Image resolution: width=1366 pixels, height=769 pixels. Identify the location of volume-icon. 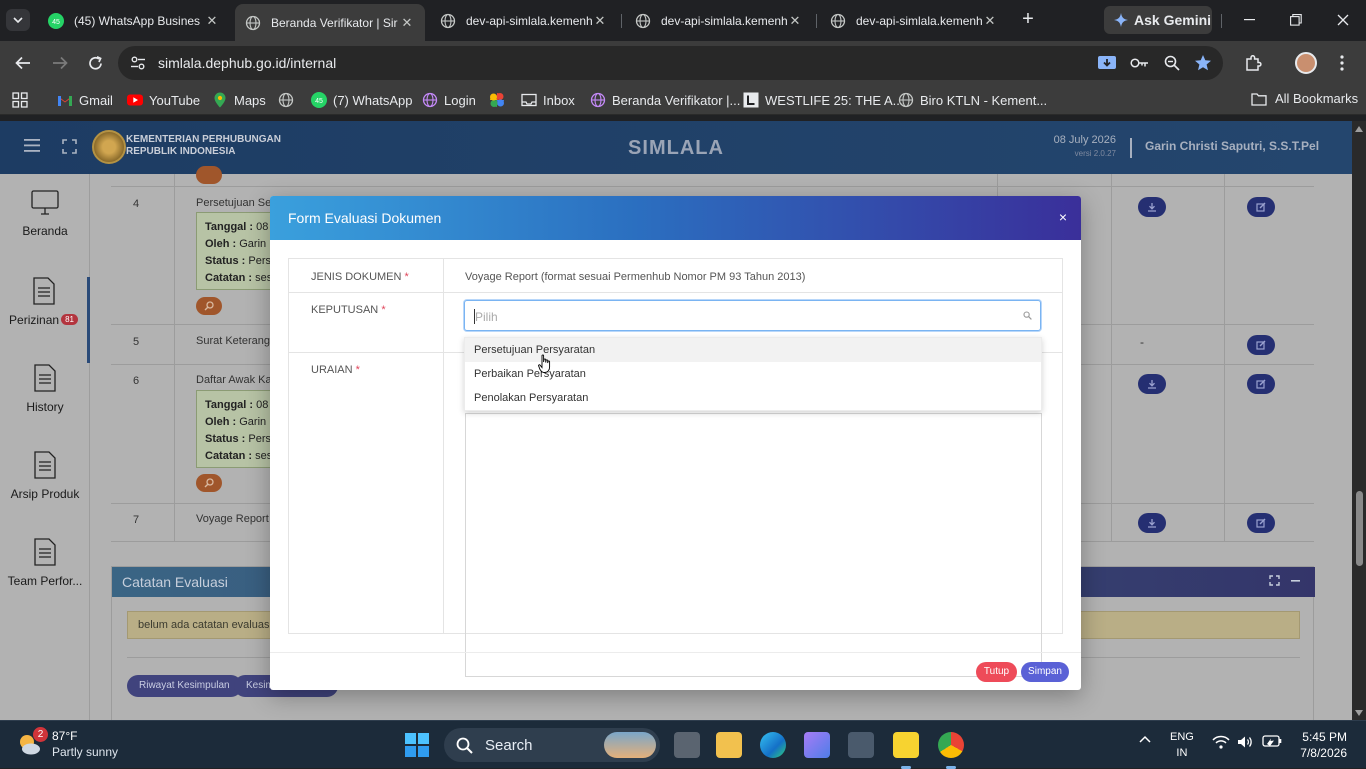
(1245, 742).